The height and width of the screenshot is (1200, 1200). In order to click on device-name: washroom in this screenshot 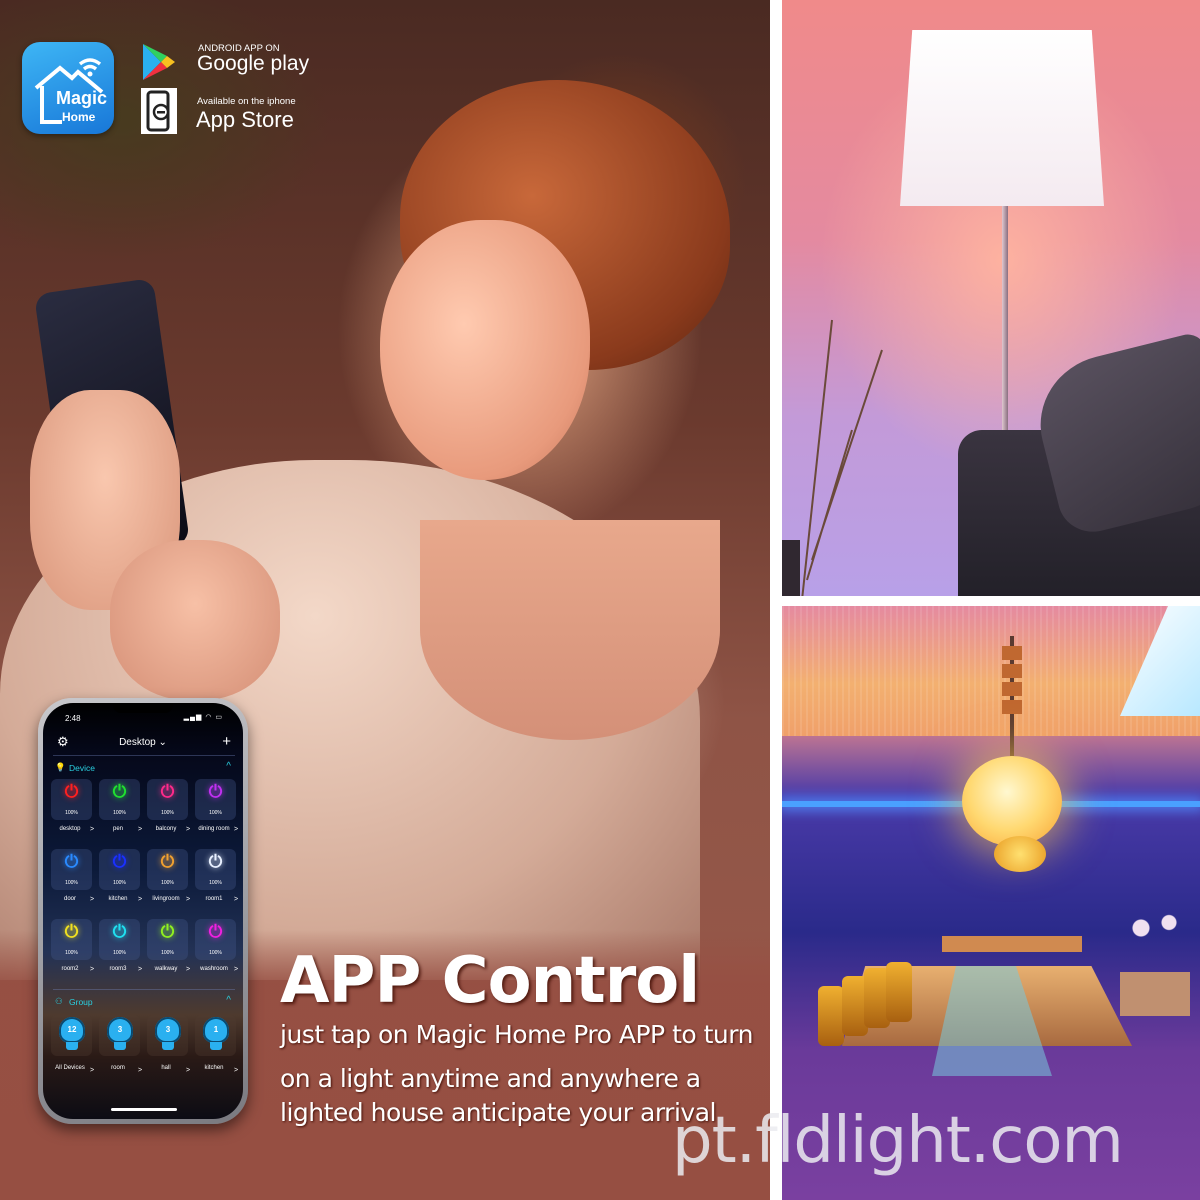, I will do `click(214, 969)`.